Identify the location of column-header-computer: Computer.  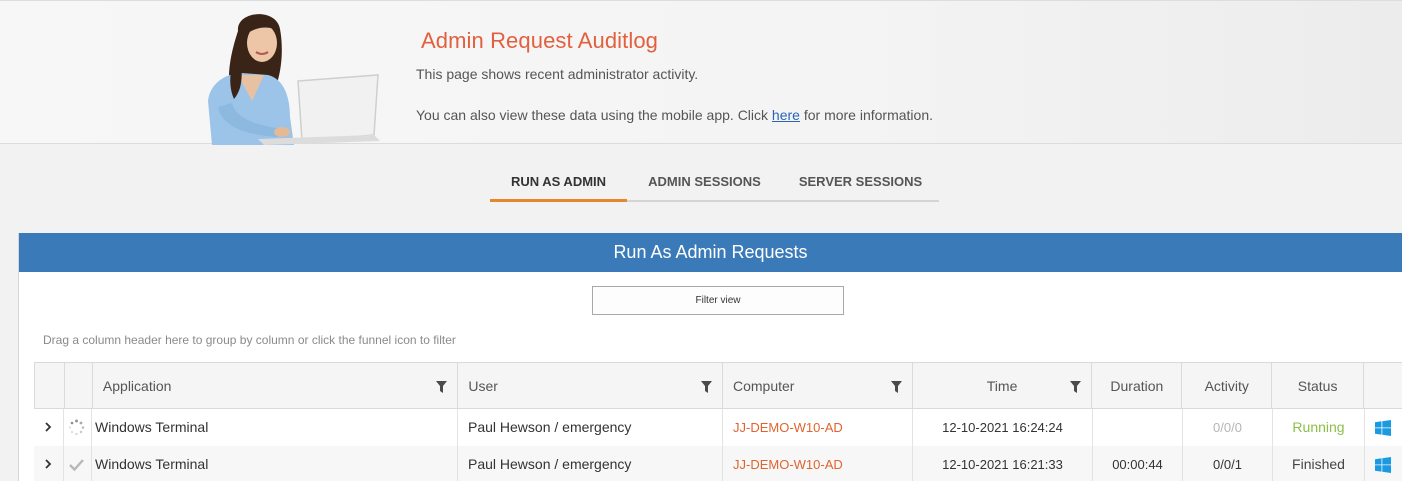
(818, 385).